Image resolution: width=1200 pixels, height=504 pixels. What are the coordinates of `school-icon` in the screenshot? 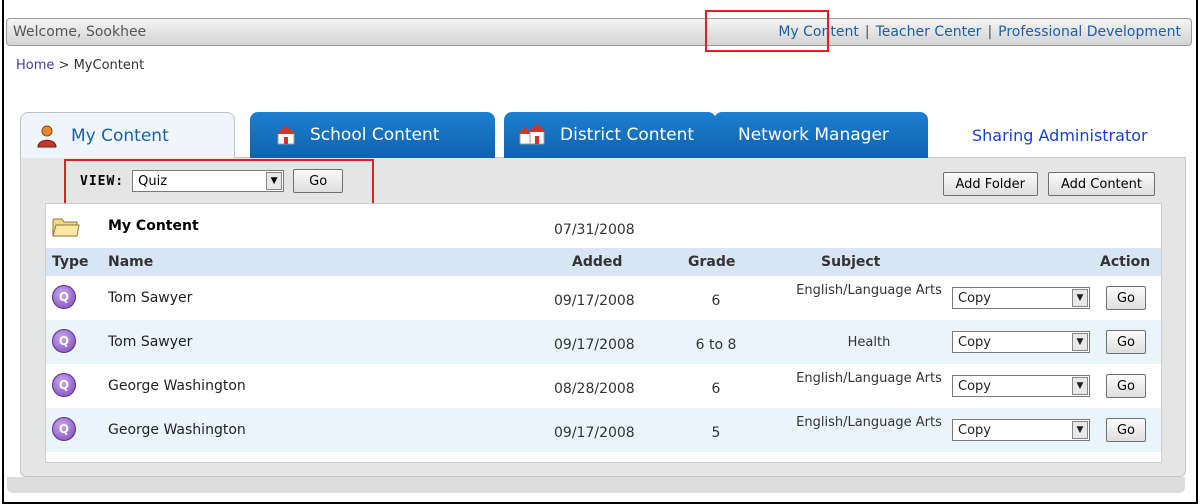 It's located at (286, 135).